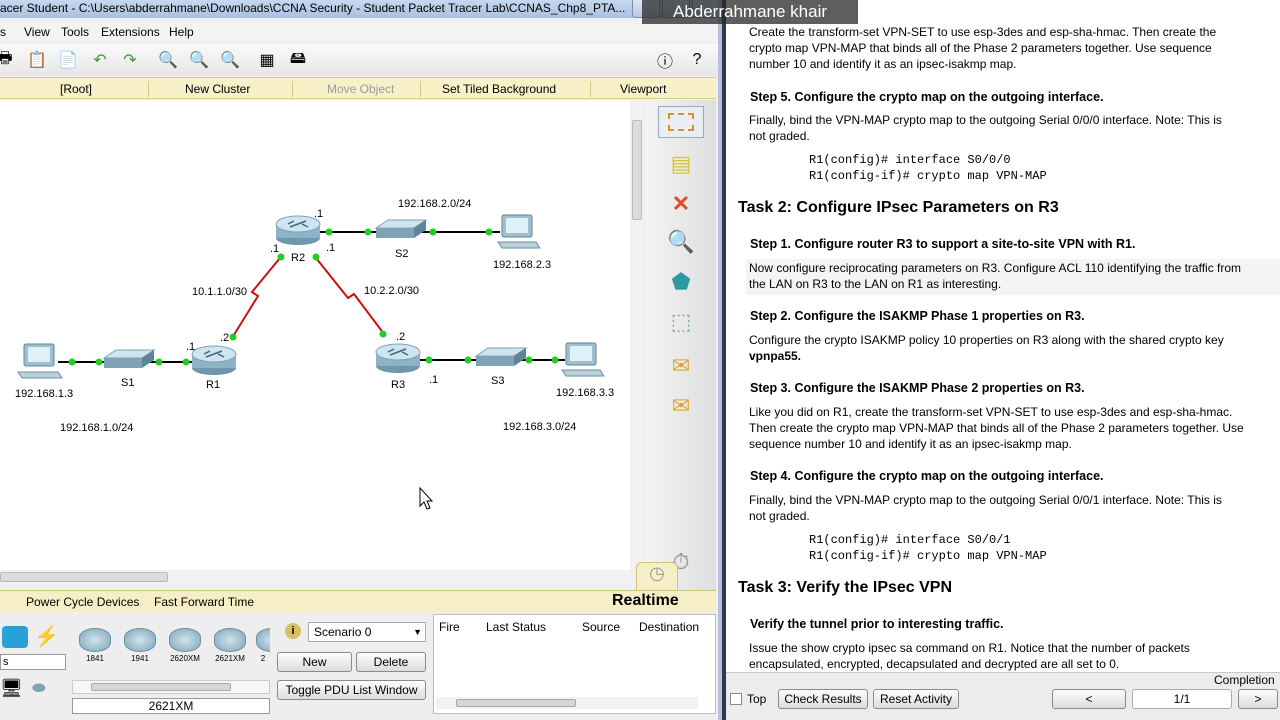  What do you see at coordinates (398, 358) in the screenshot?
I see `router-r3-icon` at bounding box center [398, 358].